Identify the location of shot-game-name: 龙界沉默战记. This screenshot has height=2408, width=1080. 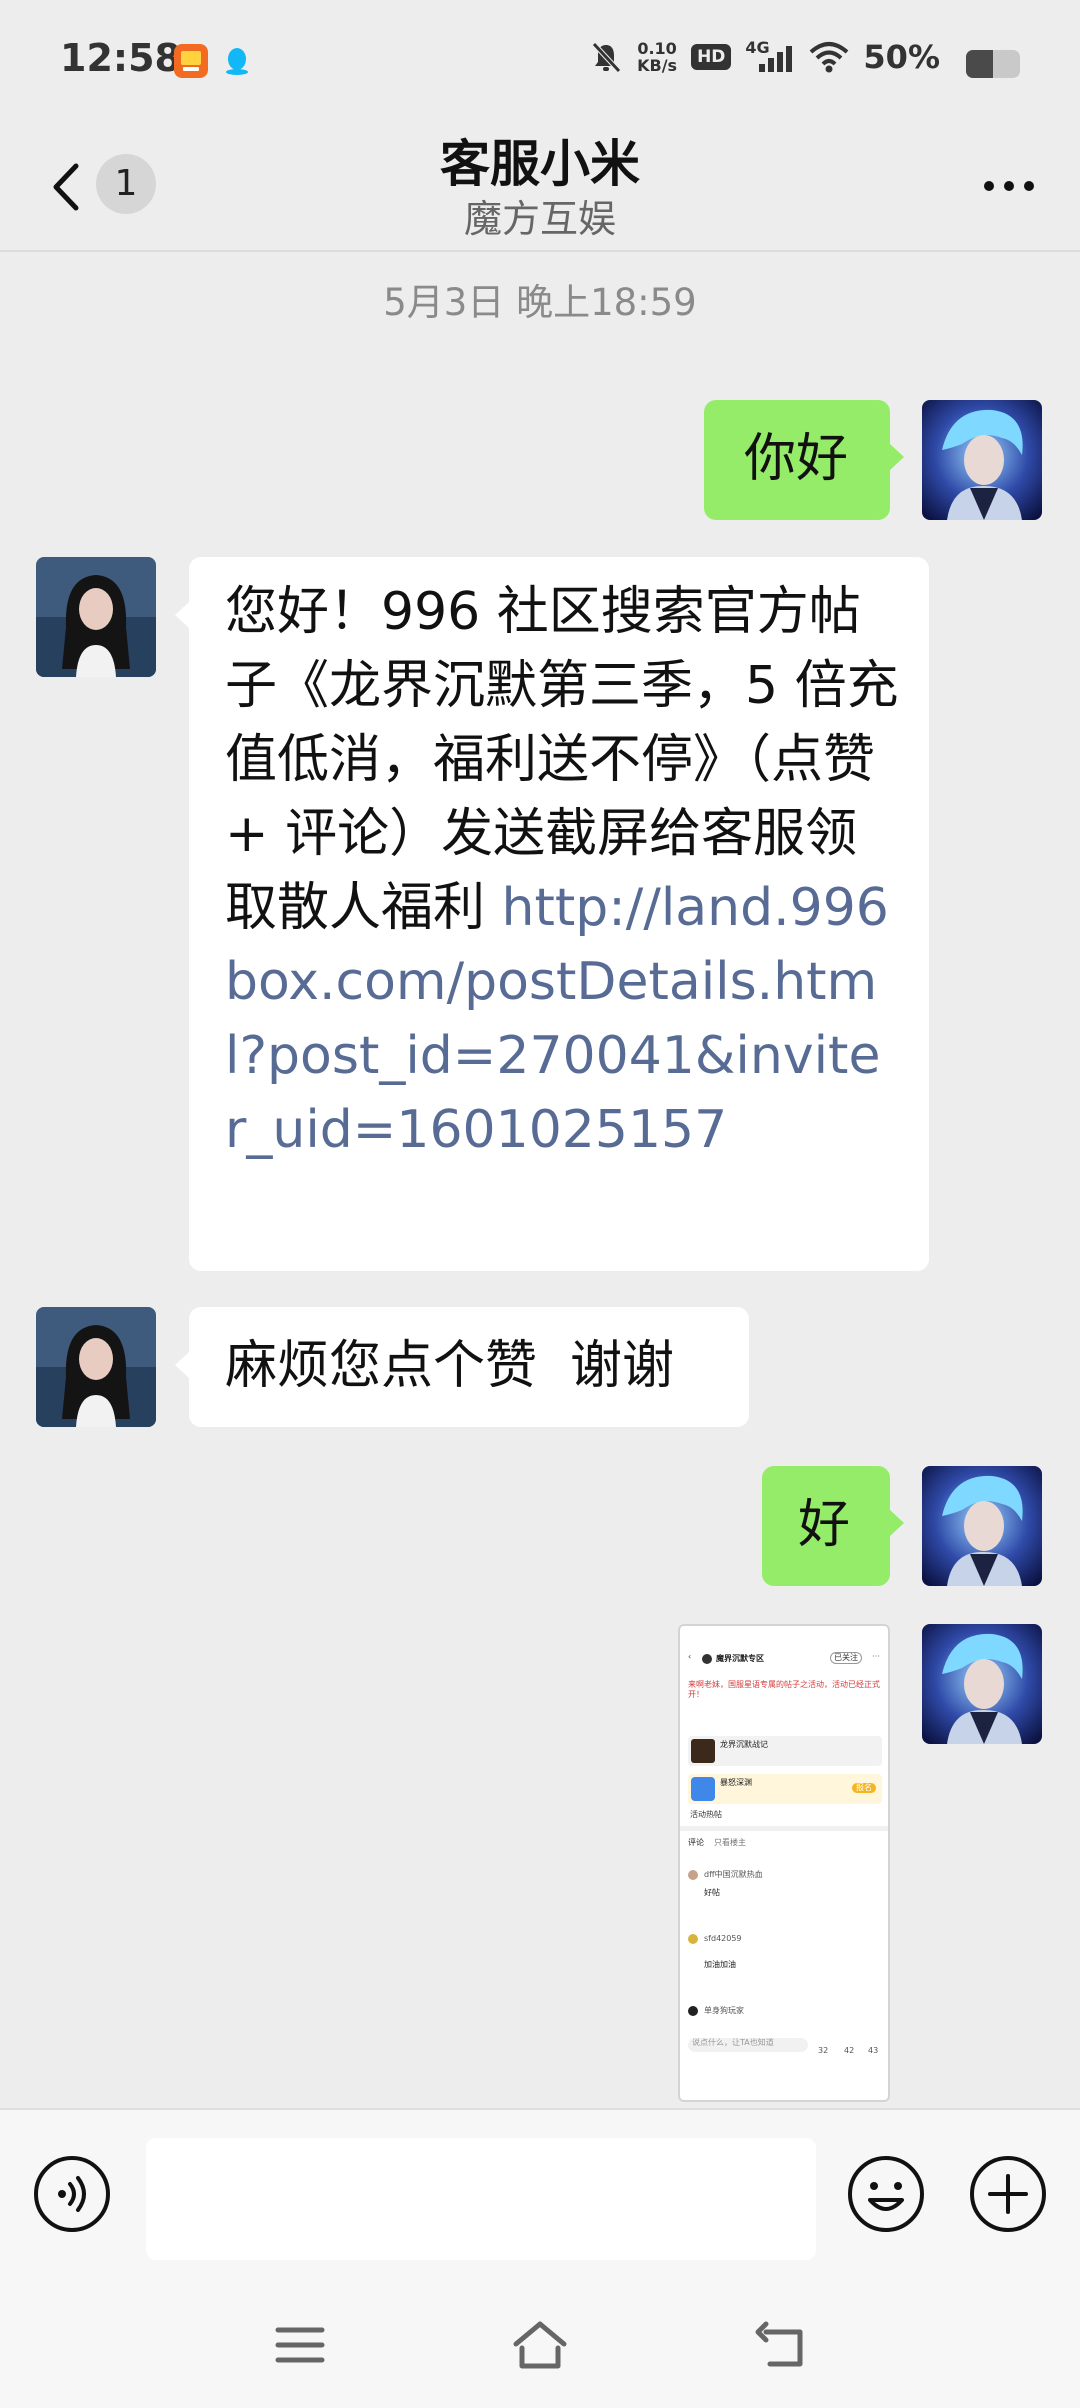
(744, 1744).